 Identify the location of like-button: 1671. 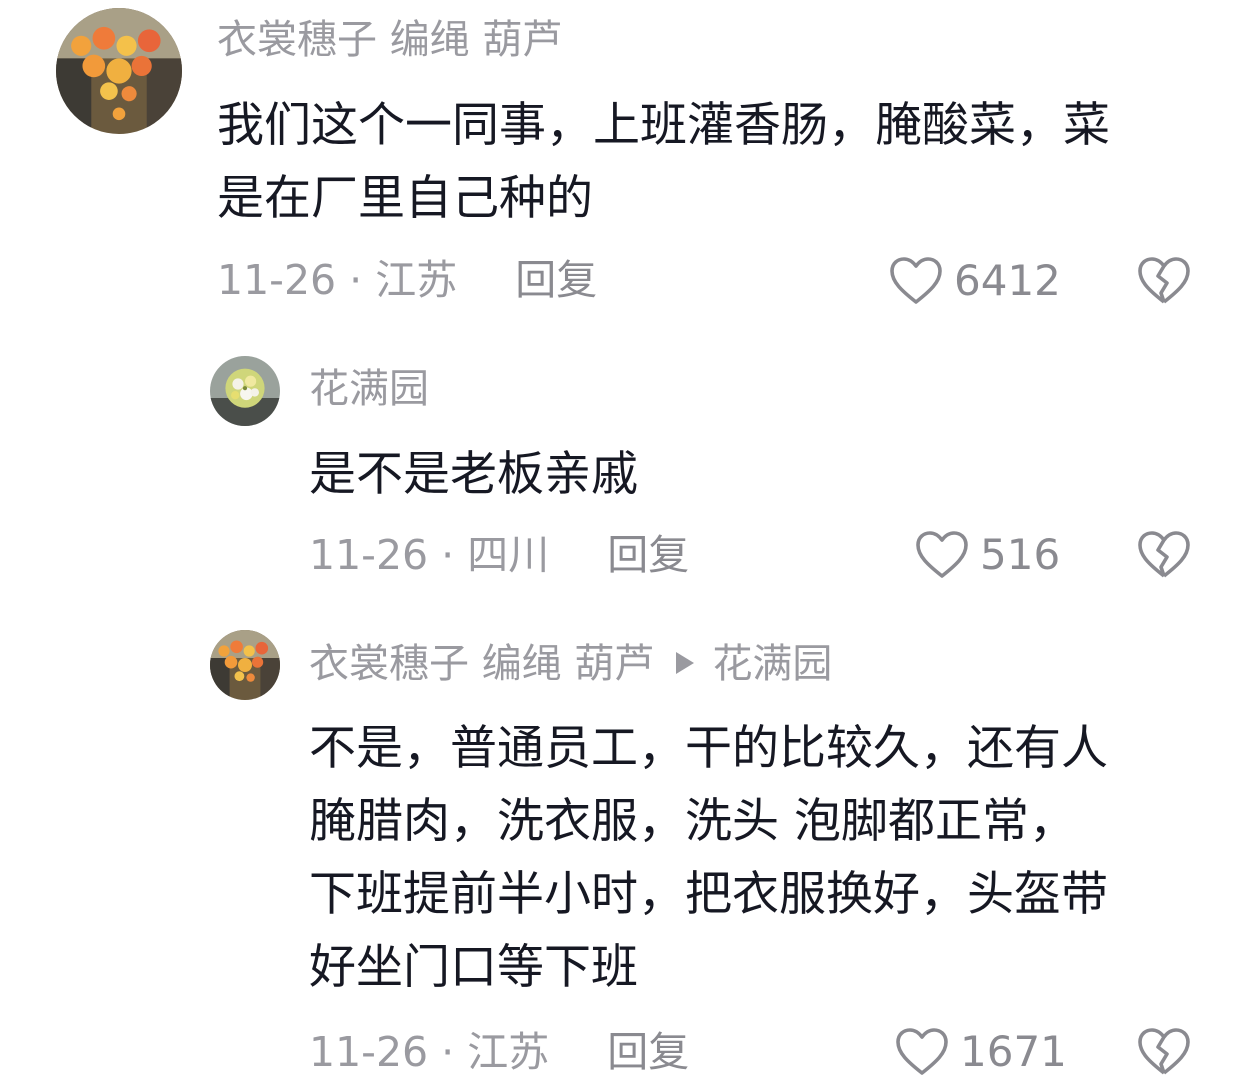
(980, 1052).